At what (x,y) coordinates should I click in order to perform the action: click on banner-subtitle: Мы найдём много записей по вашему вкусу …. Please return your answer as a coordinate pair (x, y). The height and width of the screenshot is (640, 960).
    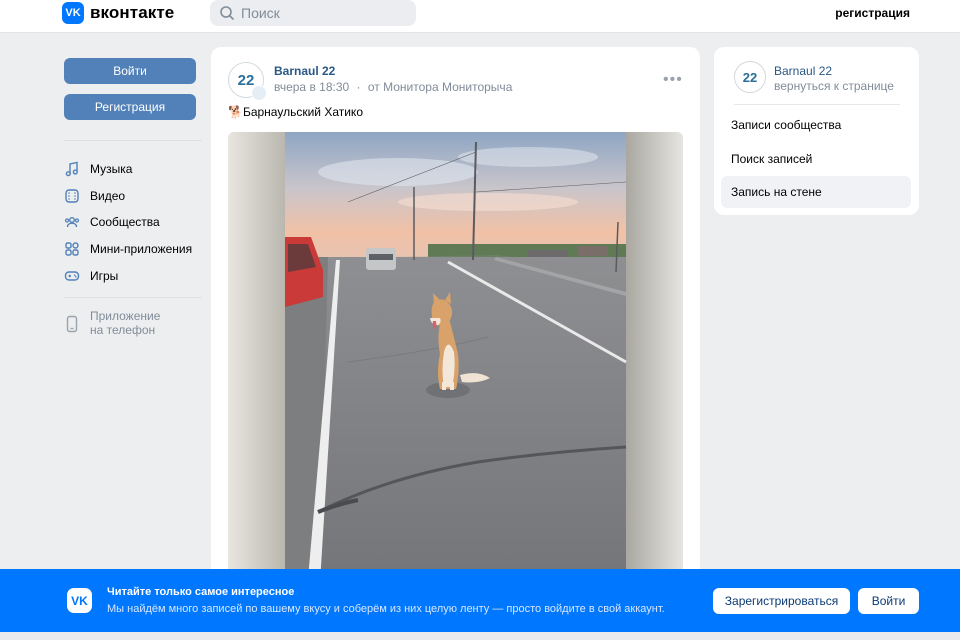
    Looking at the image, I should click on (386, 609).